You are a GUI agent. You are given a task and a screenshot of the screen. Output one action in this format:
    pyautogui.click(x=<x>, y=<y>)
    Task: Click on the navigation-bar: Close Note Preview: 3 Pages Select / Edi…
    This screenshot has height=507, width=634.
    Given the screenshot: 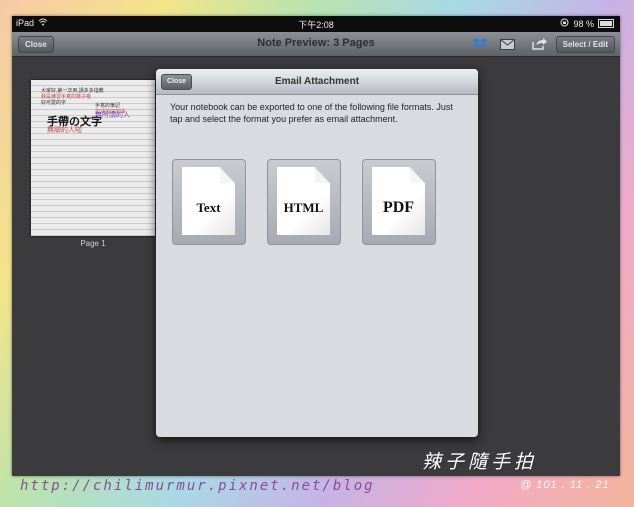 What is the action you would take?
    pyautogui.click(x=316, y=44)
    